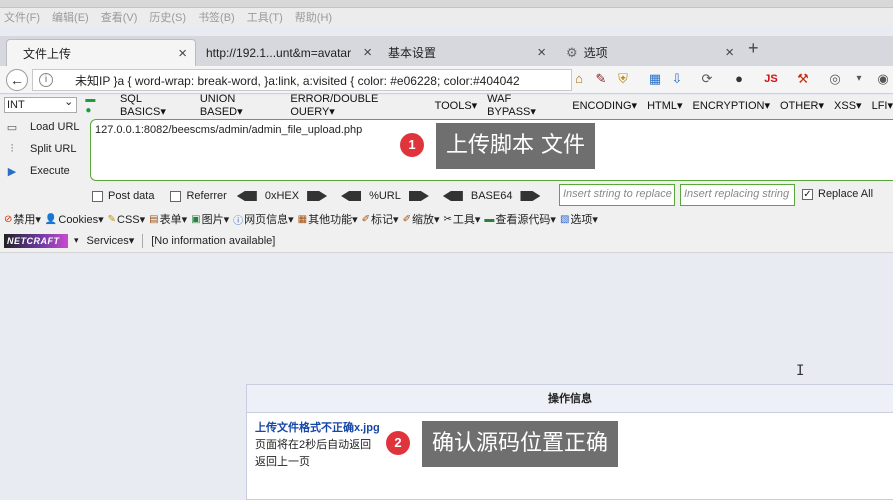 The image size is (893, 500). I want to click on info-icon: i, so click(46, 80).